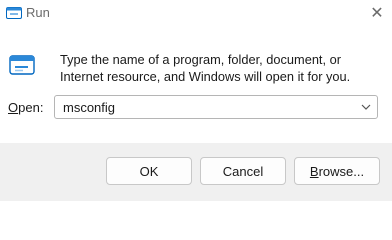  Describe the element at coordinates (38, 12) in the screenshot. I see `window-title: Run` at that location.